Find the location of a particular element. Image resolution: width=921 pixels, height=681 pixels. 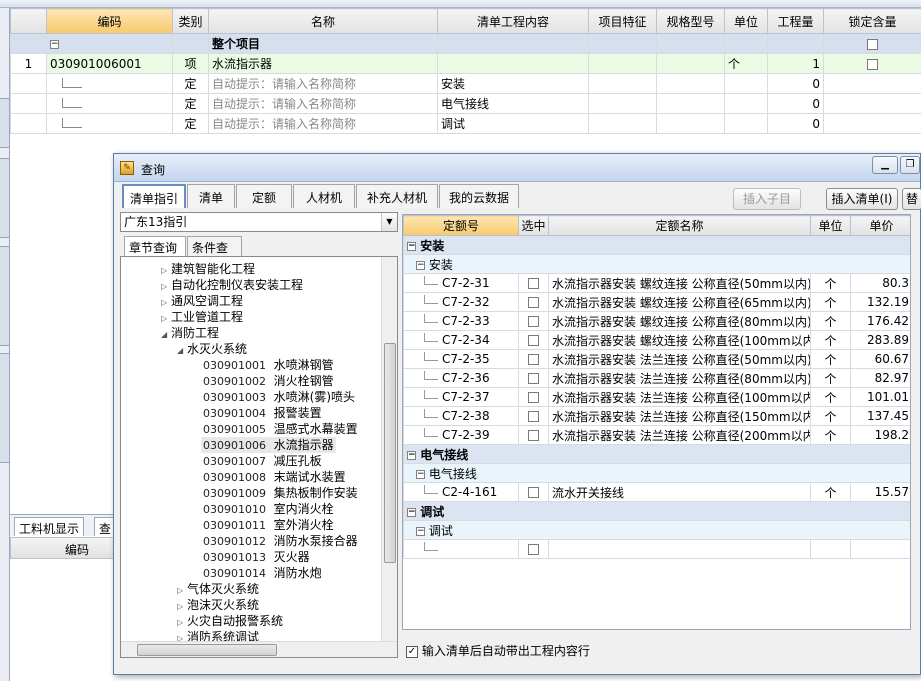

restore-button: ❐ is located at coordinates (910, 165).